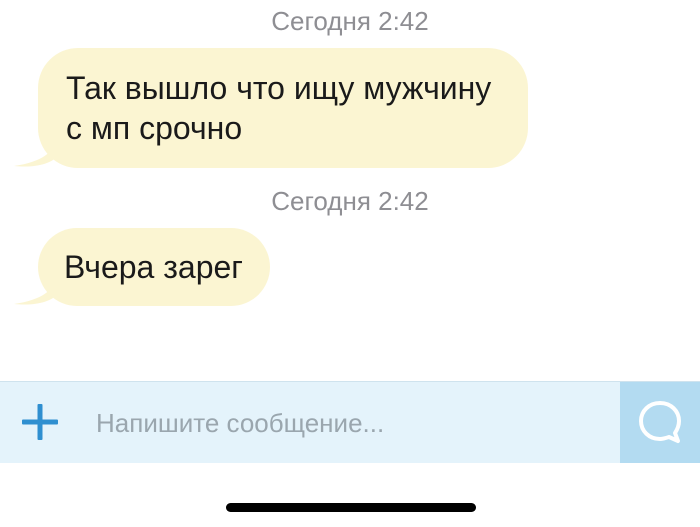 The image size is (700, 527). Describe the element at coordinates (351, 507) in the screenshot. I see `home-indicator` at that location.